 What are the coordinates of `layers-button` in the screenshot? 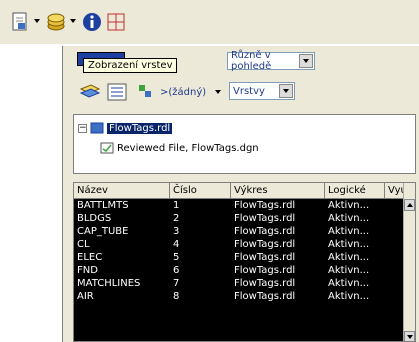 It's located at (56, 22).